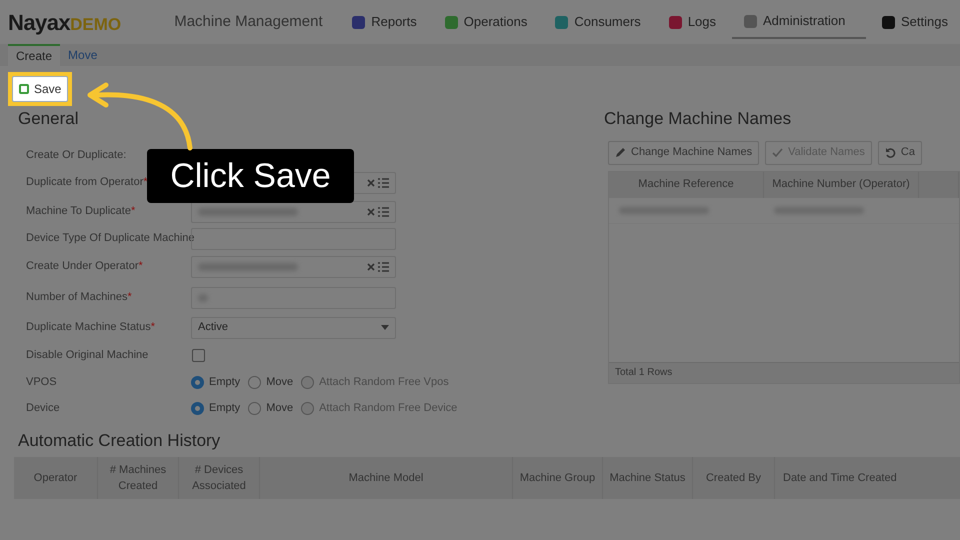  What do you see at coordinates (119, 441) in the screenshot?
I see `section-title: Automatic Creation History` at bounding box center [119, 441].